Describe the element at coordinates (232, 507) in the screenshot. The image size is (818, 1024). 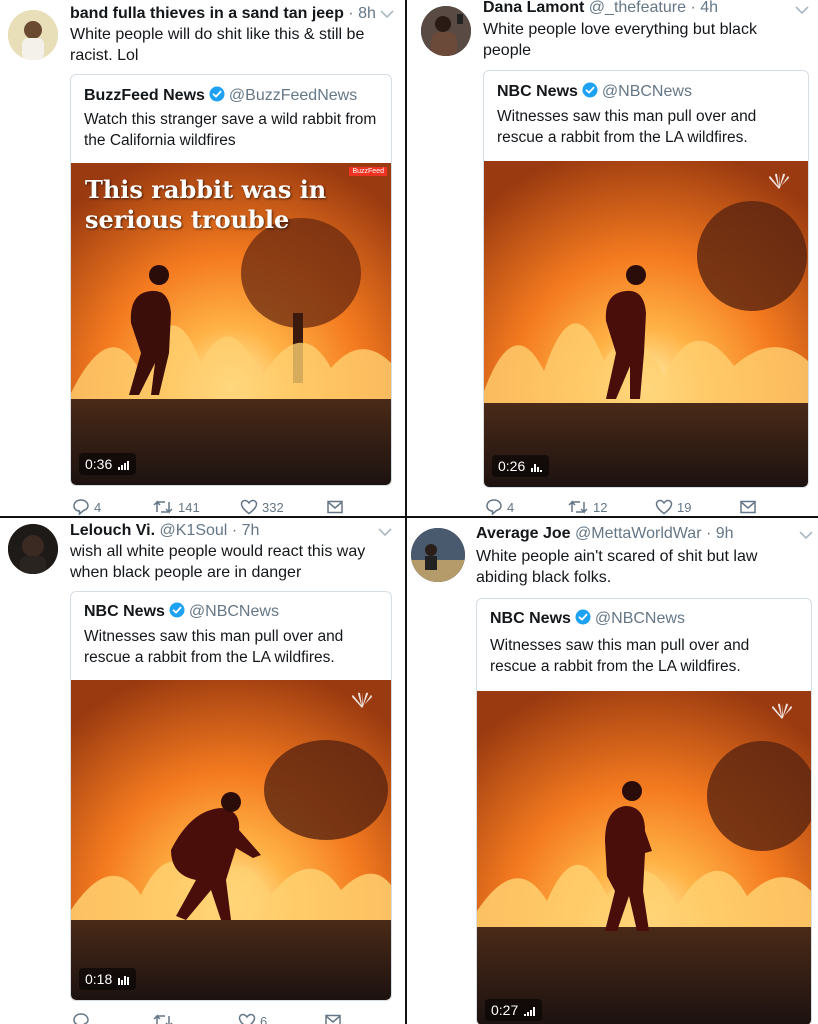
I see `tweet-actions: 4 141 332` at that location.